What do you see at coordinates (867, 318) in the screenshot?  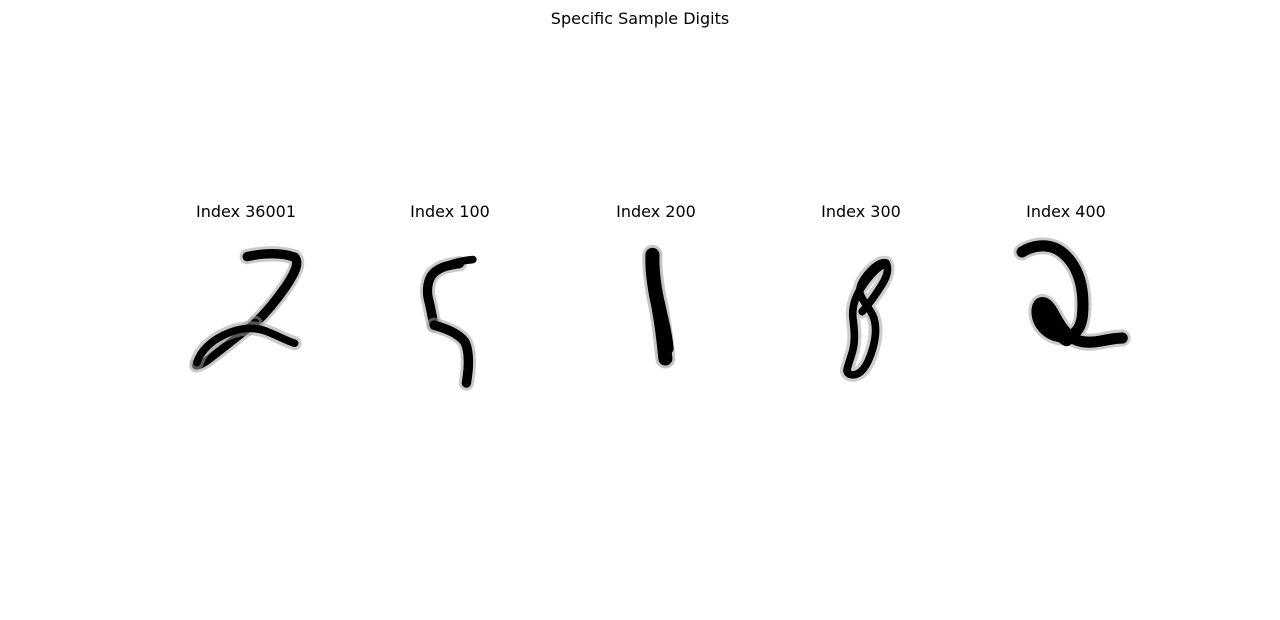 I see `digit-8-drawing` at bounding box center [867, 318].